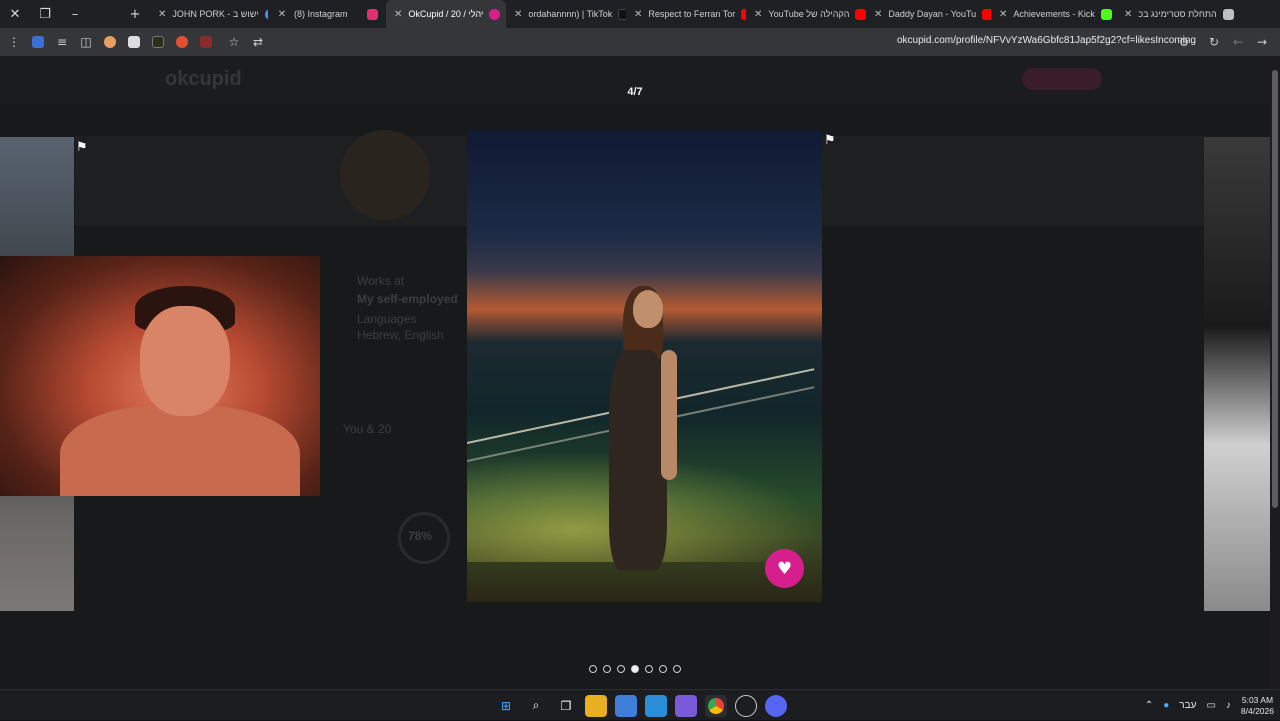 The image size is (1280, 721). I want to click on photo-pagination, so click(635, 669).